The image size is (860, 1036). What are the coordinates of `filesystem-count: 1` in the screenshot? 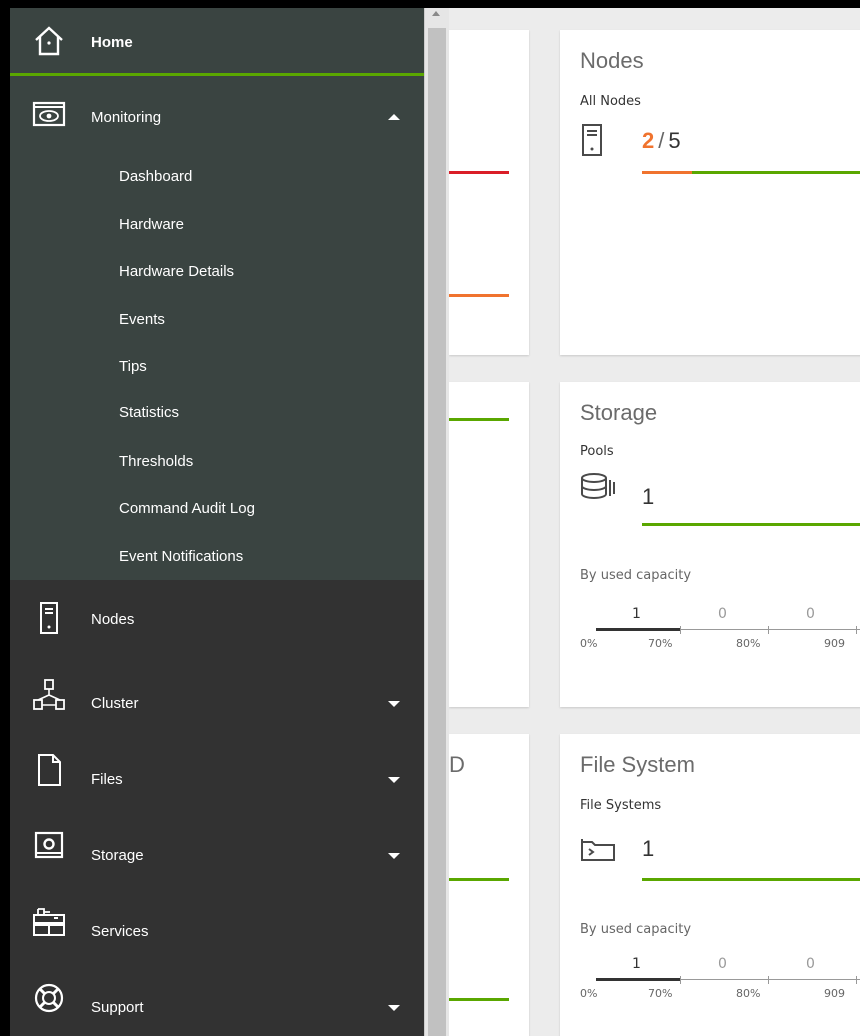 It's located at (648, 848).